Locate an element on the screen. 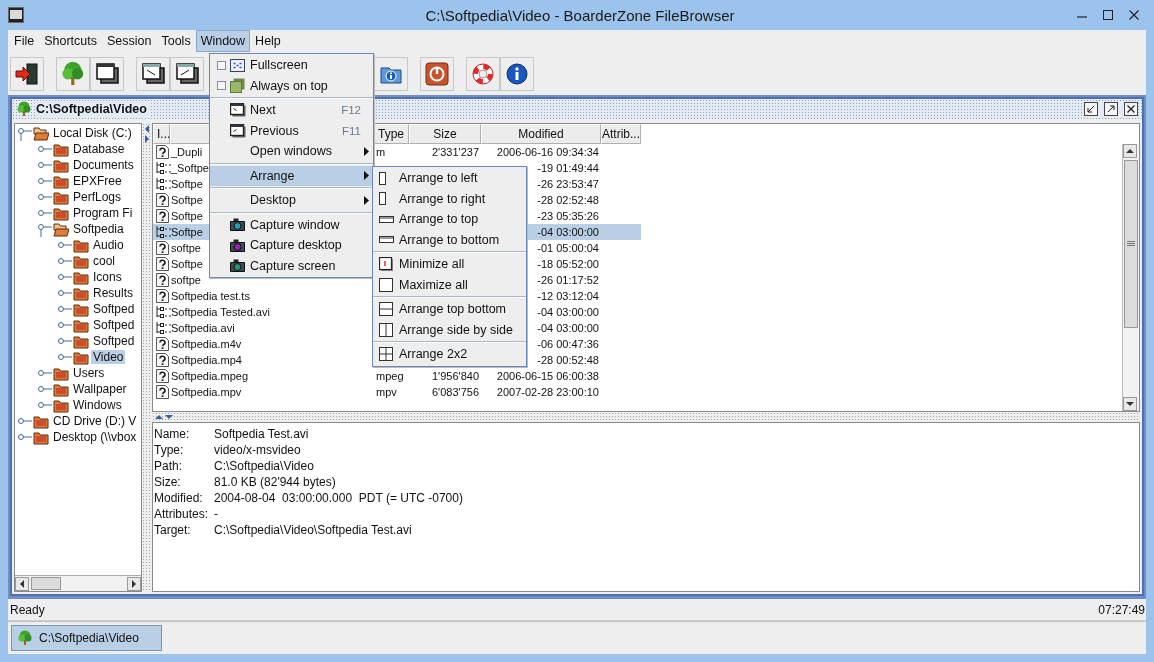 This screenshot has width=1154, height=662. window-icon is located at coordinates (238, 130).